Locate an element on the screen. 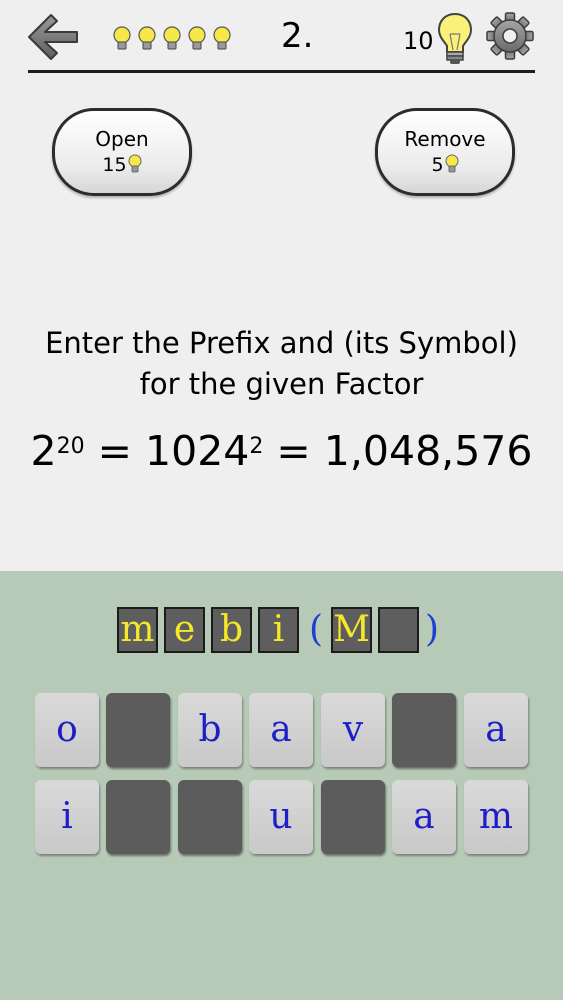 This screenshot has height=1000, width=563. formula-exponent-2: 2 is located at coordinates (256, 446).